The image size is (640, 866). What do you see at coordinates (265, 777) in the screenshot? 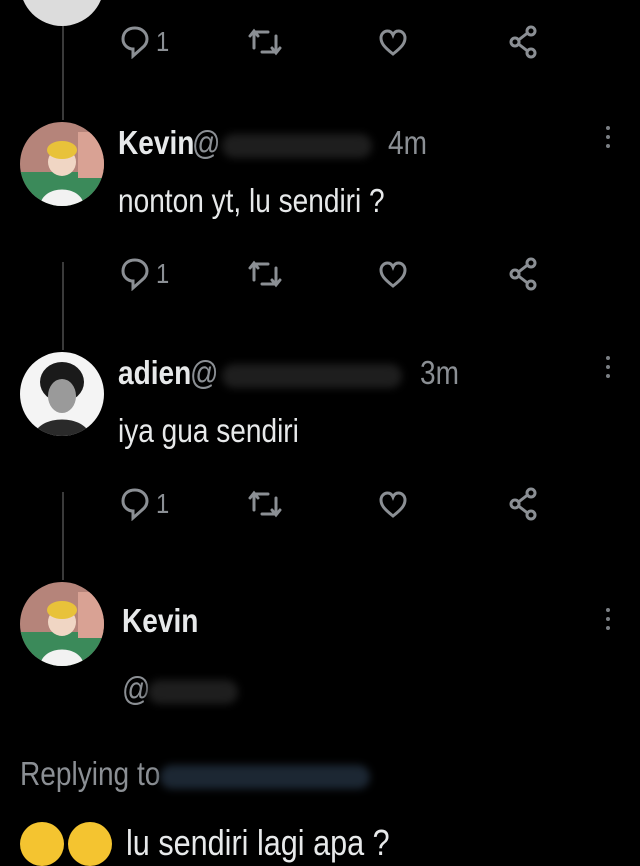
I see `redacted-reply-username` at bounding box center [265, 777].